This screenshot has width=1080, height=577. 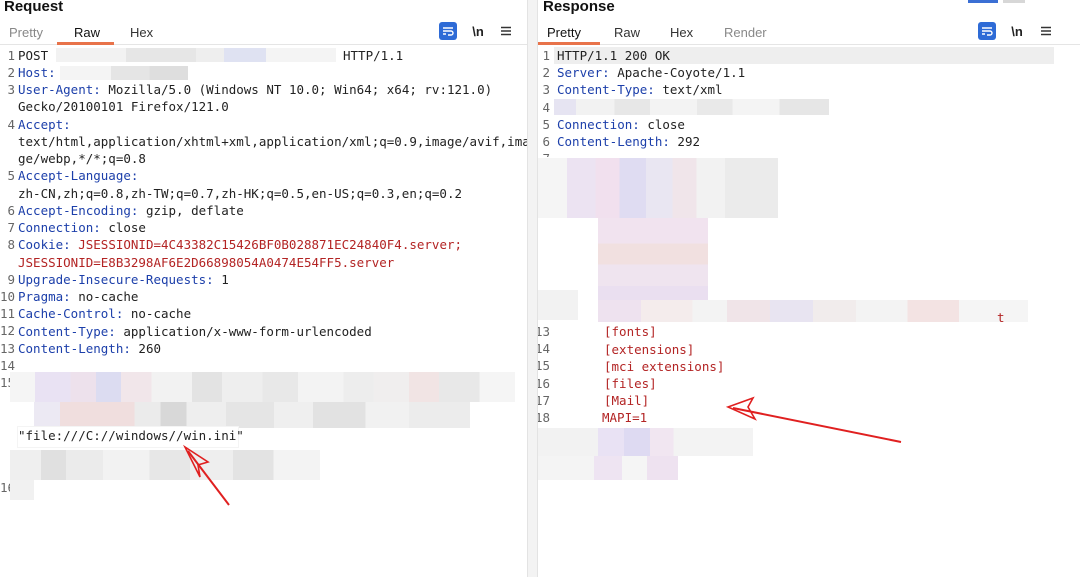 I want to click on pane-divider, so click(x=532, y=288).